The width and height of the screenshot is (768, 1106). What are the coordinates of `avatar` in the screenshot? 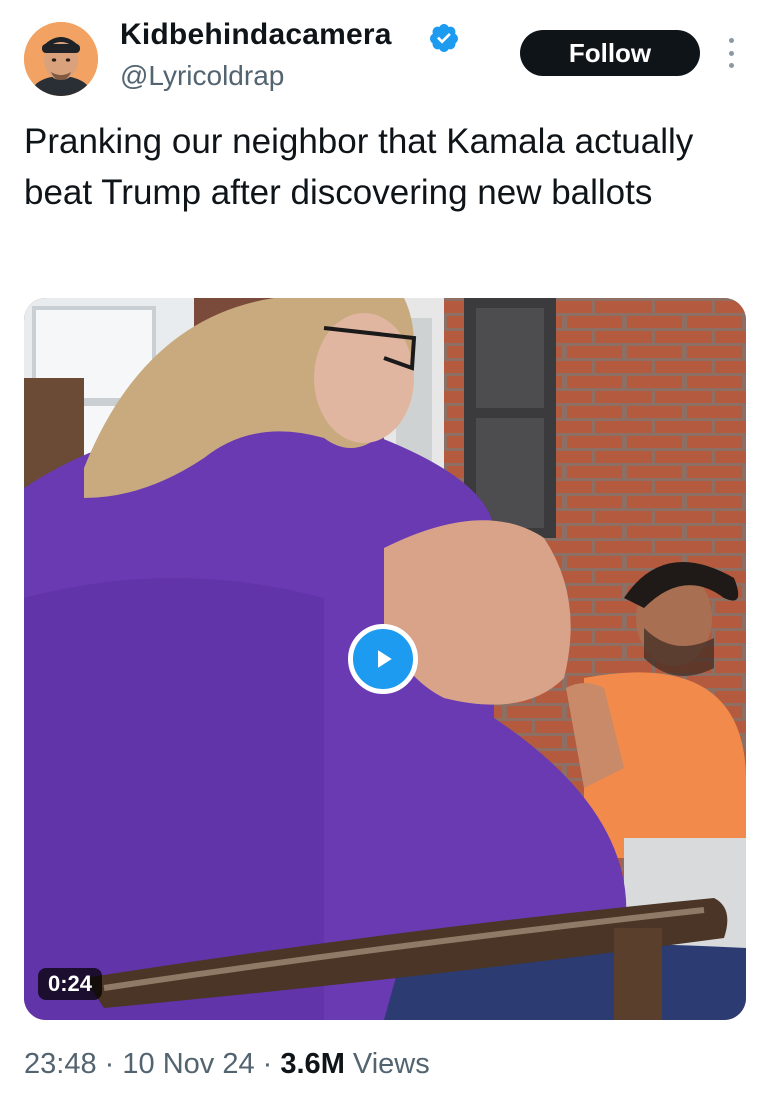 It's located at (61, 59).